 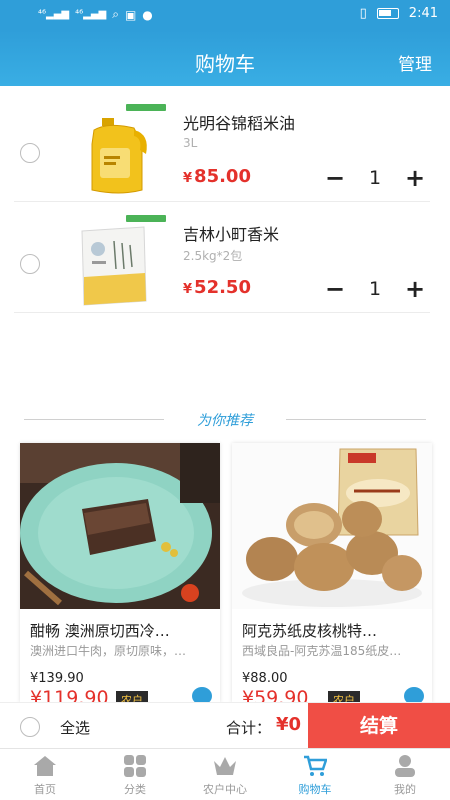 I want to click on item-spec: 2.5kg*2包, so click(x=213, y=256).